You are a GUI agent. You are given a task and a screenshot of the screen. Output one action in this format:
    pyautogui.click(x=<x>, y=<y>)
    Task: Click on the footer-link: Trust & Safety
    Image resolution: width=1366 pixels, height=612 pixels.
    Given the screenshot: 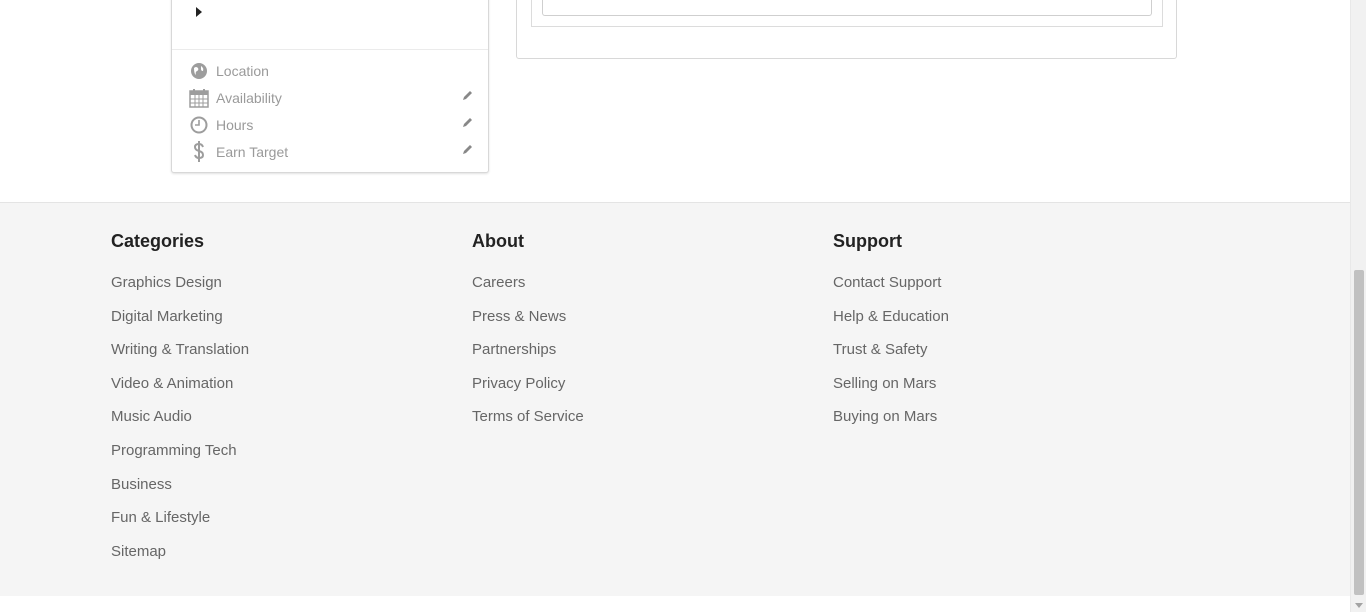 What is the action you would take?
    pyautogui.click(x=891, y=357)
    